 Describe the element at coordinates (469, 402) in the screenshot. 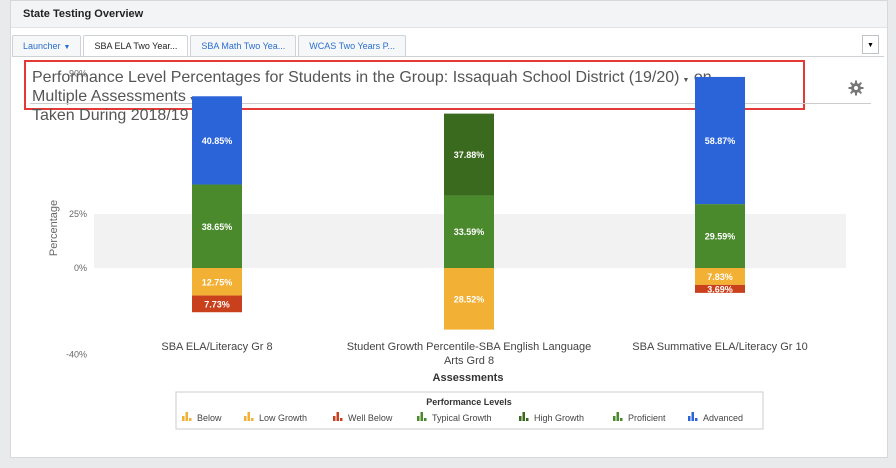

I see `legend-title: Performance Levels` at that location.